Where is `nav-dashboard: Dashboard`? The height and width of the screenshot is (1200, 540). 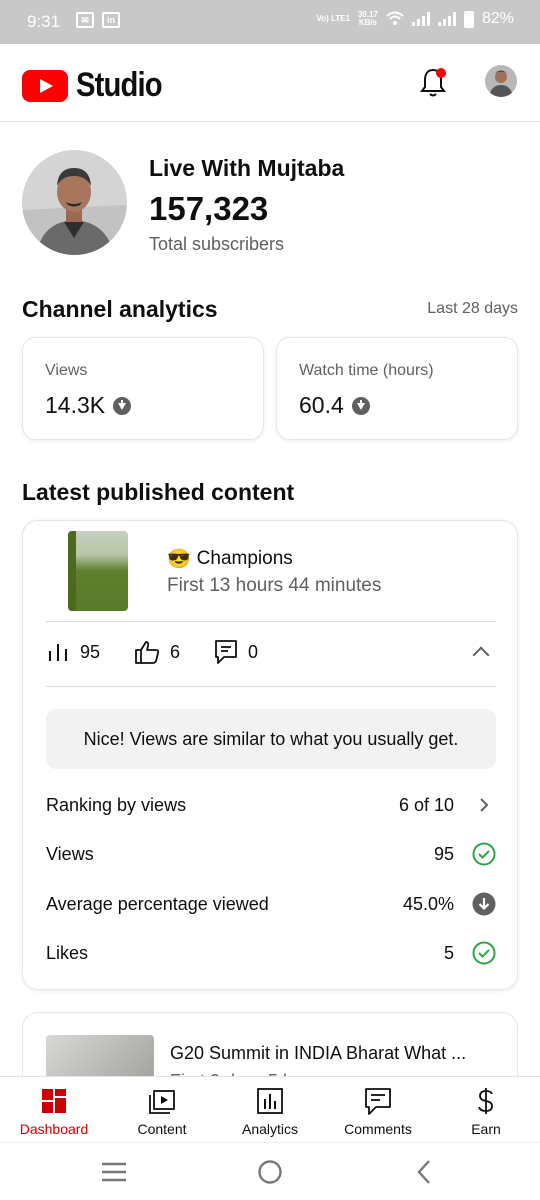 nav-dashboard: Dashboard is located at coordinates (54, 1109).